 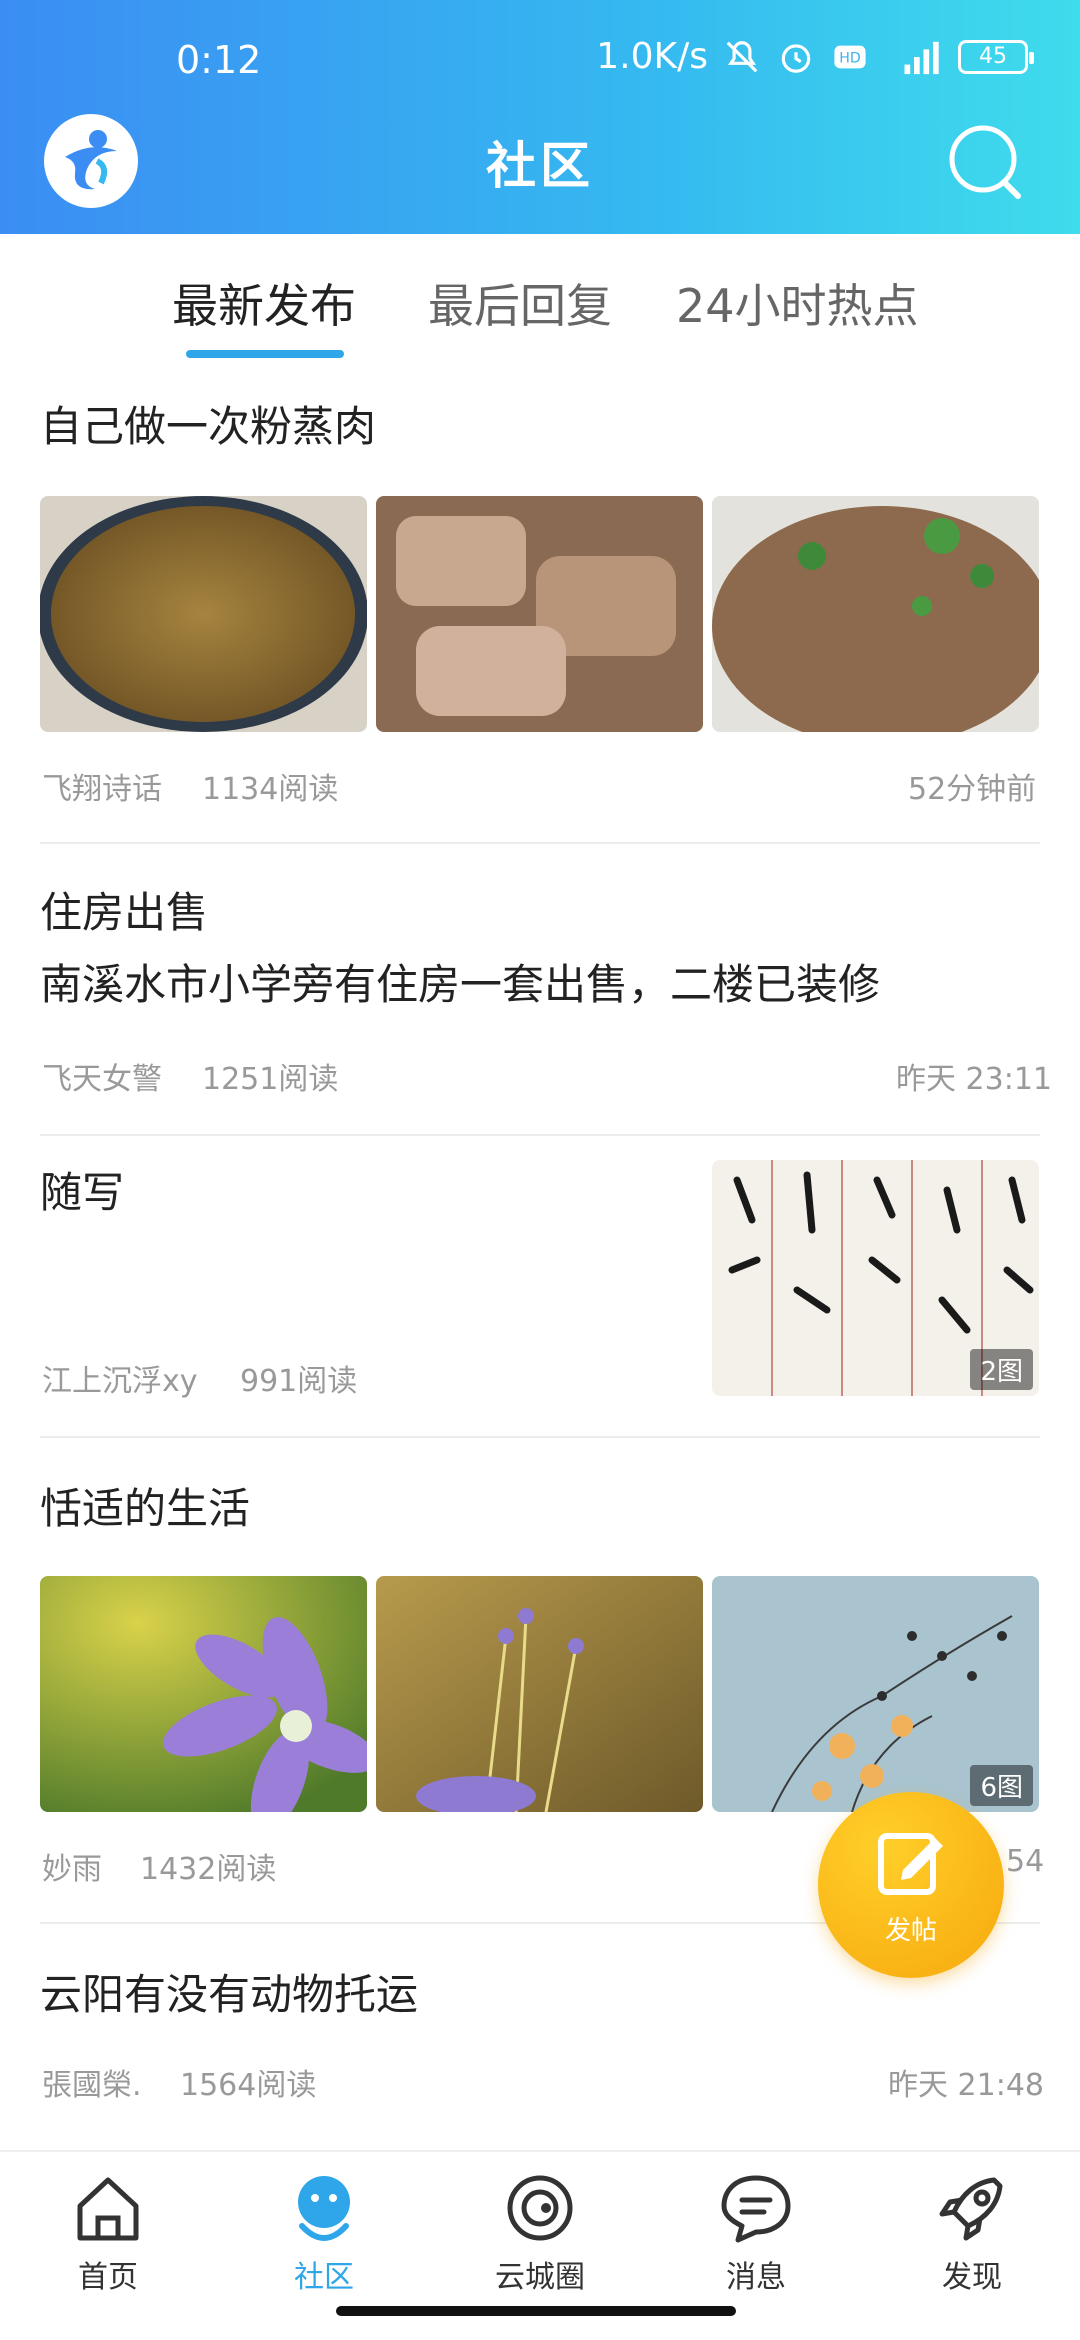 I want to click on nav-messages: 消息, so click(x=756, y=2232).